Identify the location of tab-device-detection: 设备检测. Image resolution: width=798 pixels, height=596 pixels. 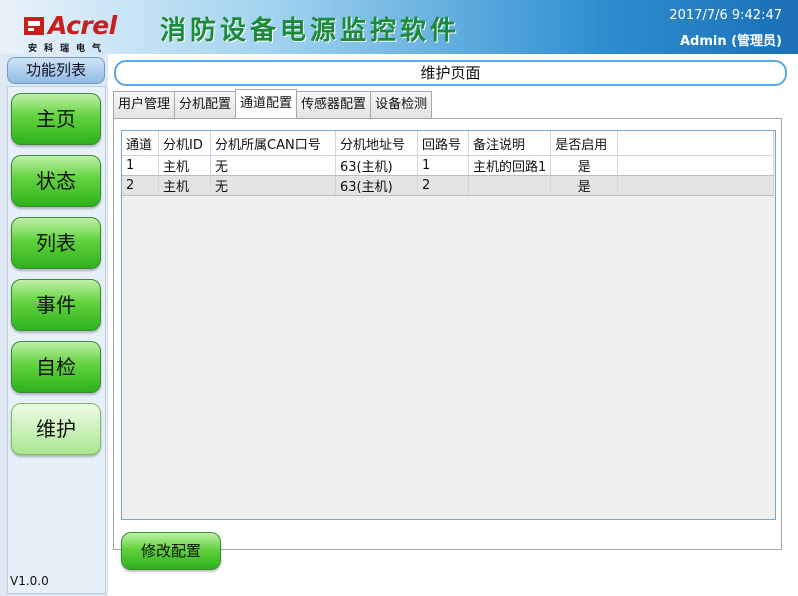
(401, 104).